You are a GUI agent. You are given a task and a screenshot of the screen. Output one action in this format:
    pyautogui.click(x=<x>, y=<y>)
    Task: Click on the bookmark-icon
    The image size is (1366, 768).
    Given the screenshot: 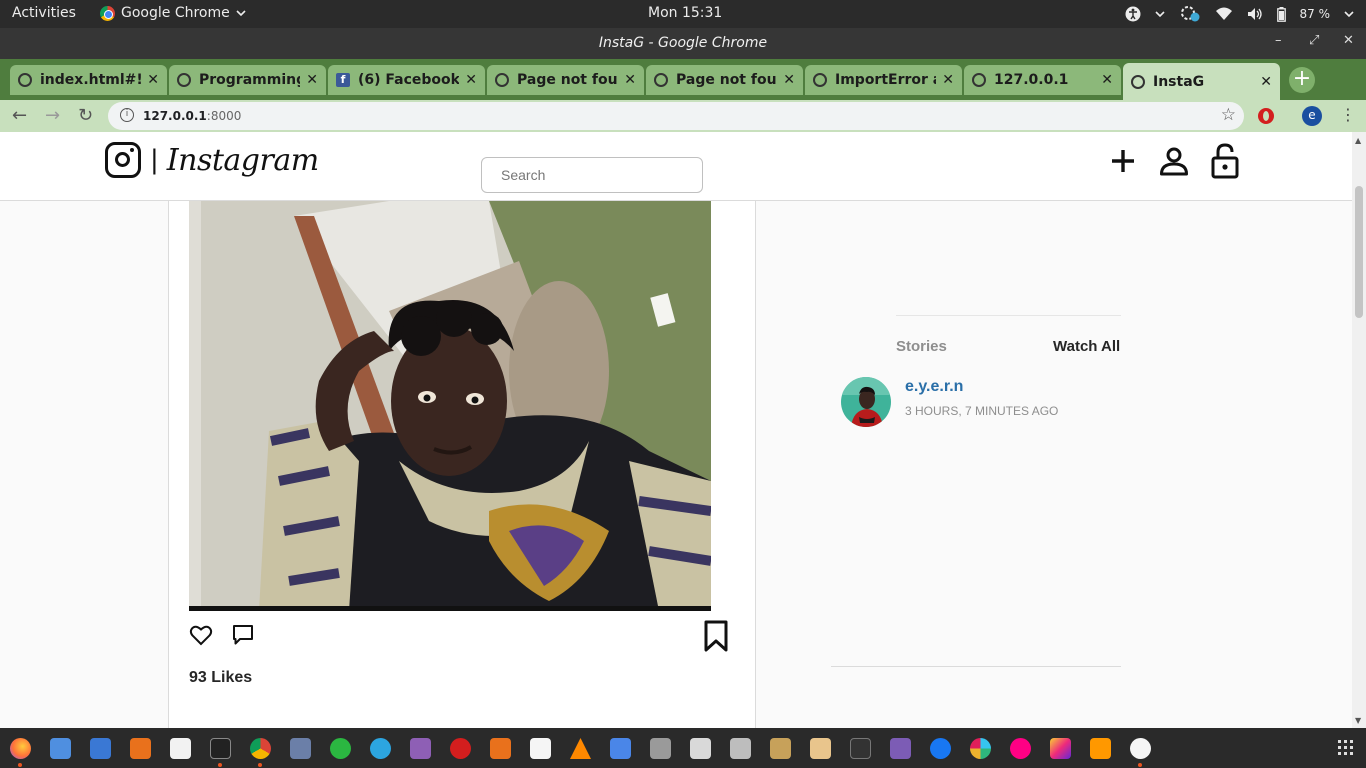 What is the action you would take?
    pyautogui.click(x=716, y=636)
    